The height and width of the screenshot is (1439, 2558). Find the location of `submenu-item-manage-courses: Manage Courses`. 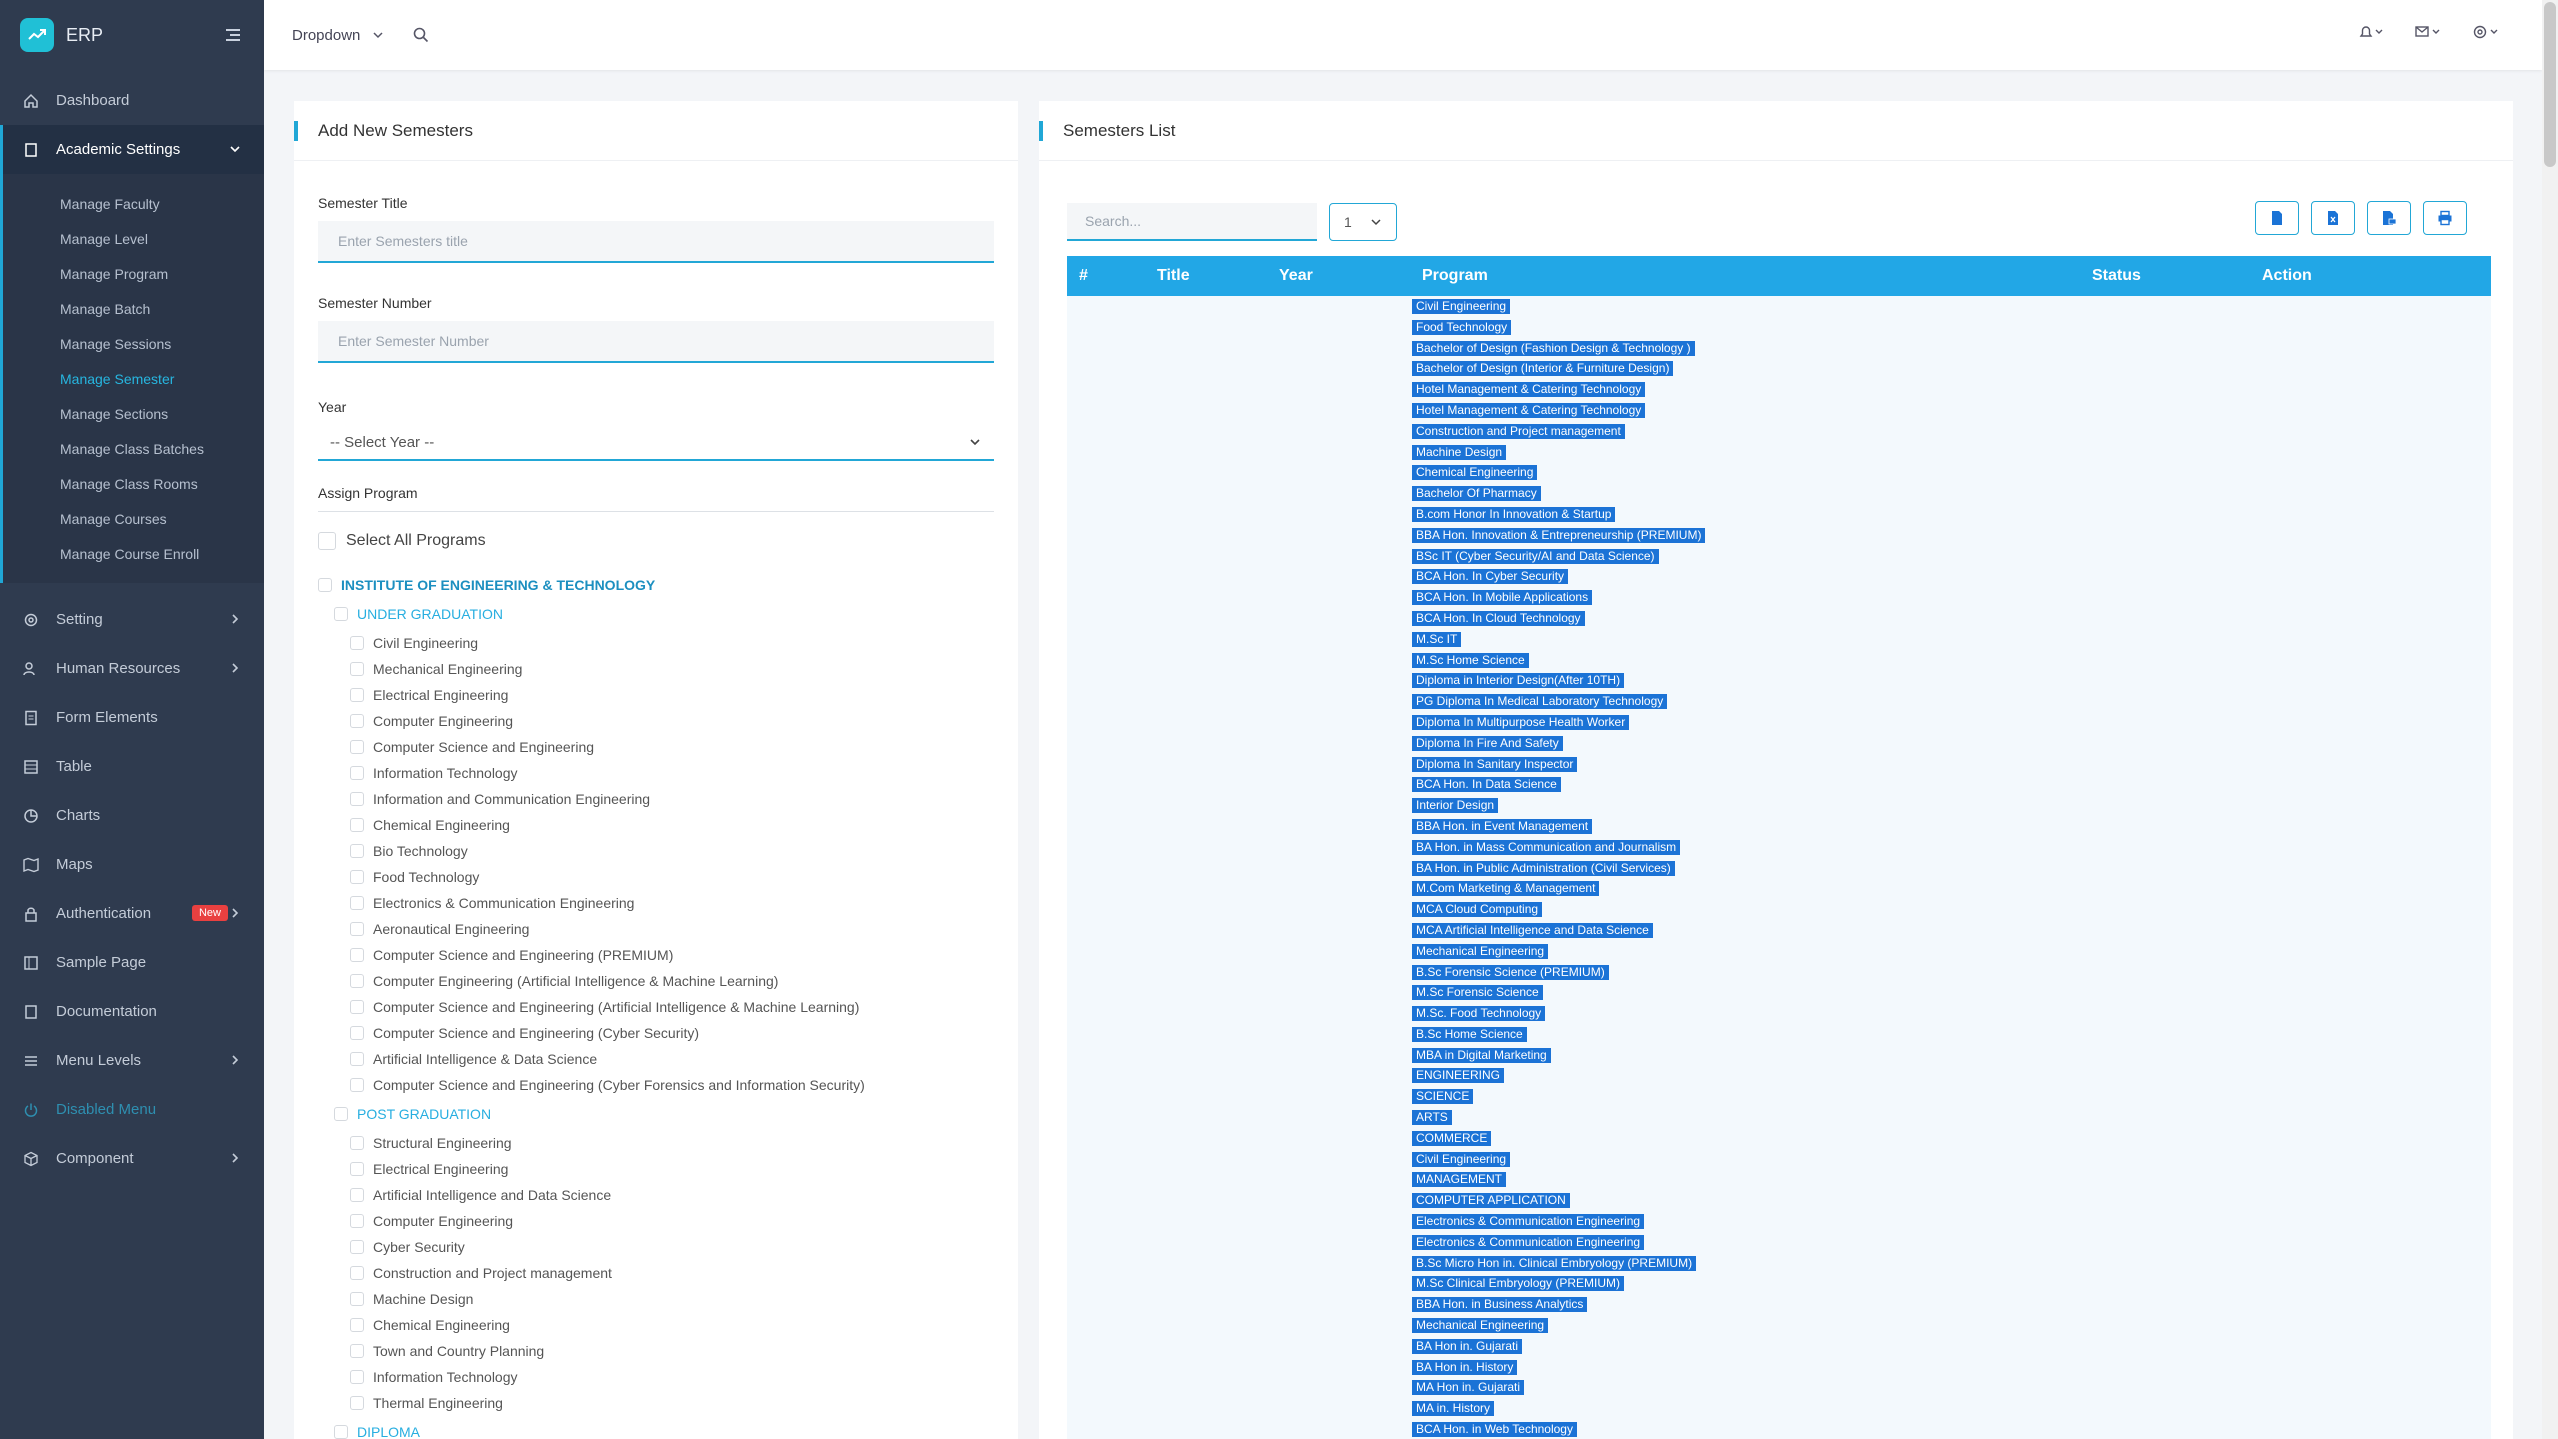

submenu-item-manage-courses: Manage Courses is located at coordinates (133, 518).